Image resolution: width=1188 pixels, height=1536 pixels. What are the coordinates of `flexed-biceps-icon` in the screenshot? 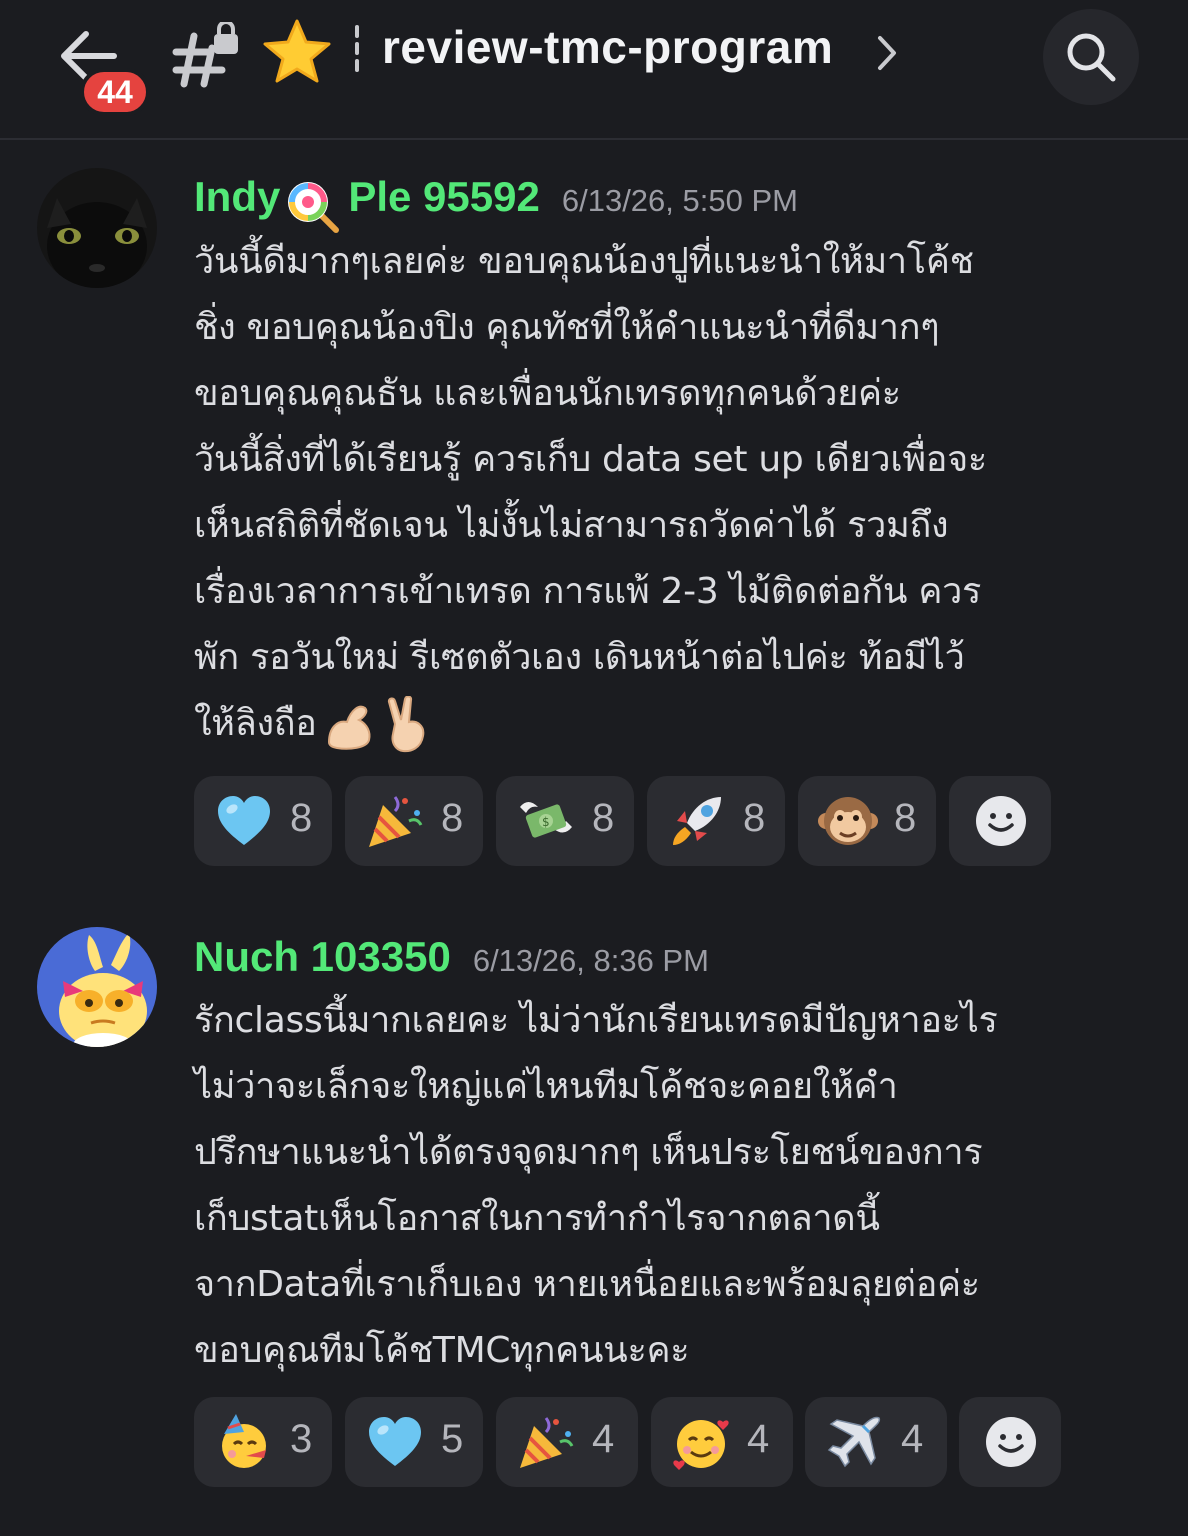 It's located at (349, 727).